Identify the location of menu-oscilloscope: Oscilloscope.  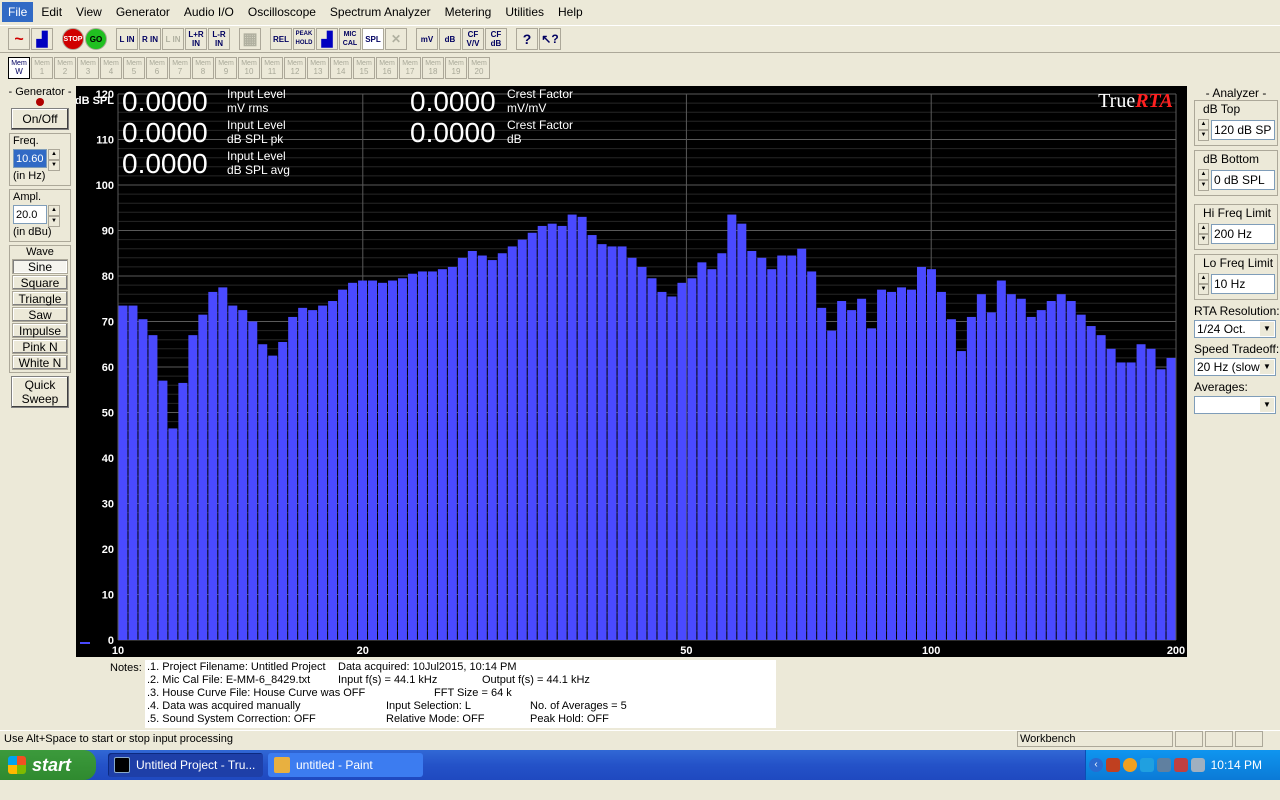
(282, 12).